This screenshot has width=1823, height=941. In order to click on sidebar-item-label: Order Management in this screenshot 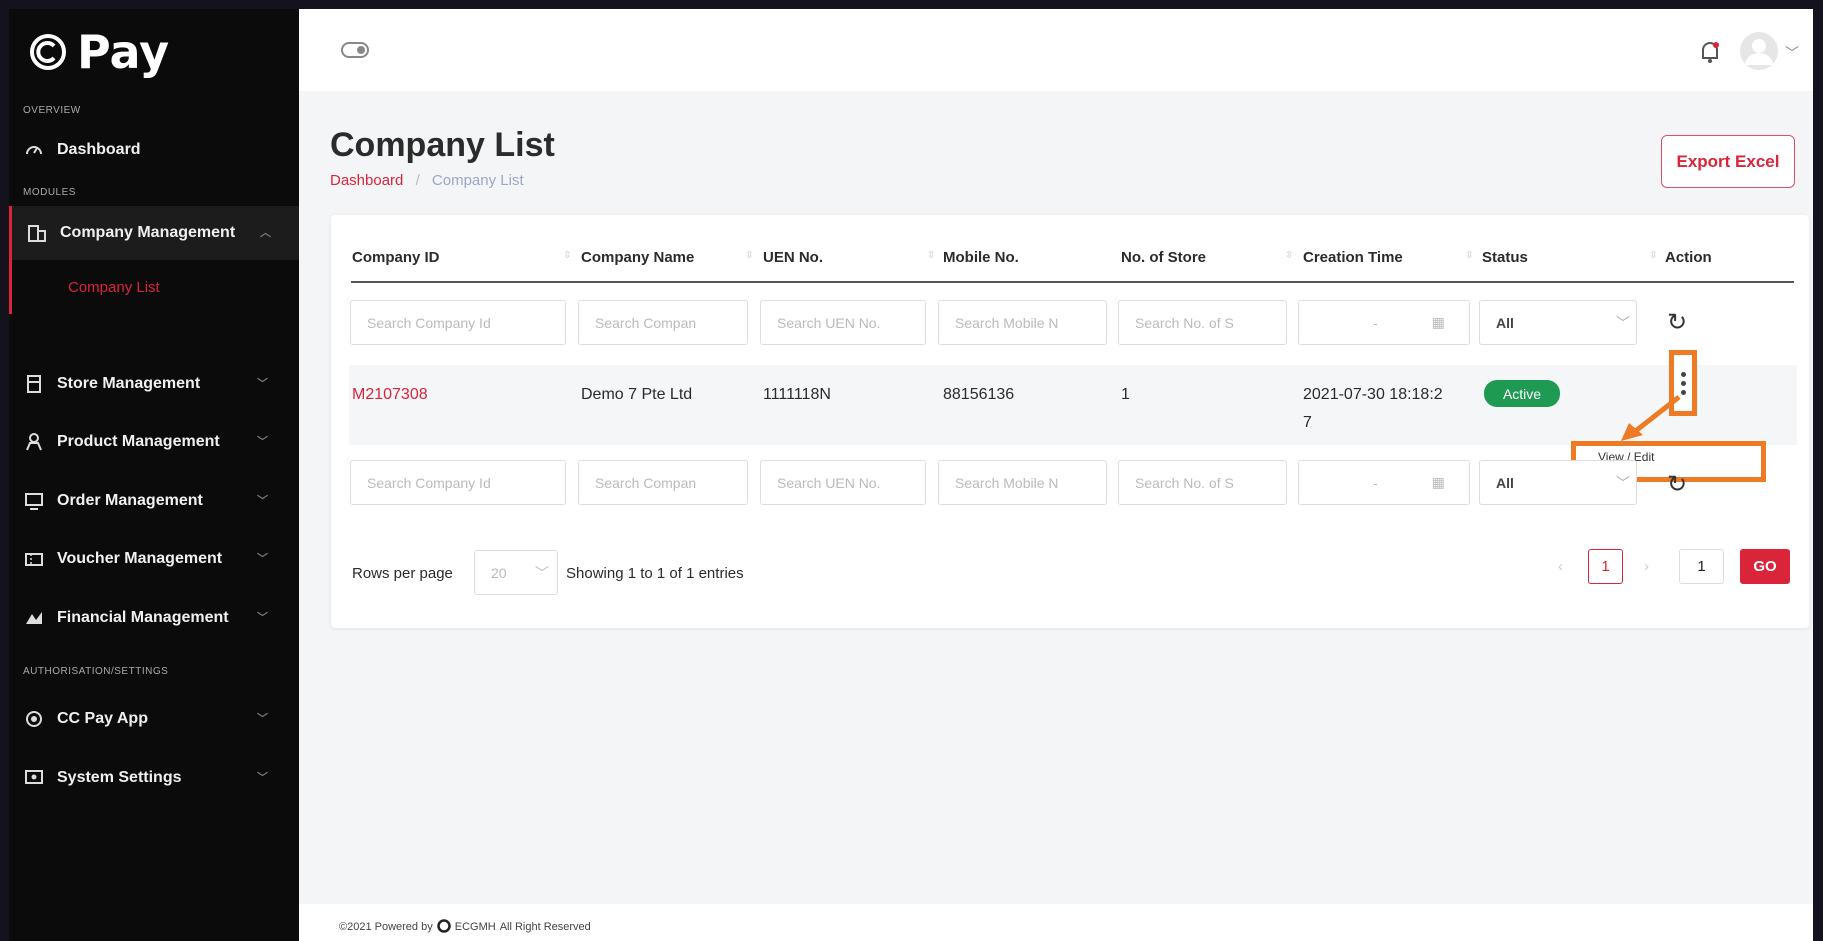, I will do `click(130, 500)`.